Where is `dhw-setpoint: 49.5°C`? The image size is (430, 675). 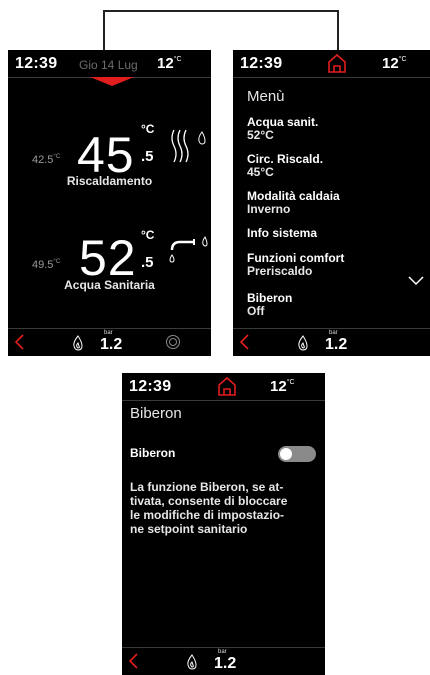
dhw-setpoint: 49.5°C is located at coordinates (46, 265).